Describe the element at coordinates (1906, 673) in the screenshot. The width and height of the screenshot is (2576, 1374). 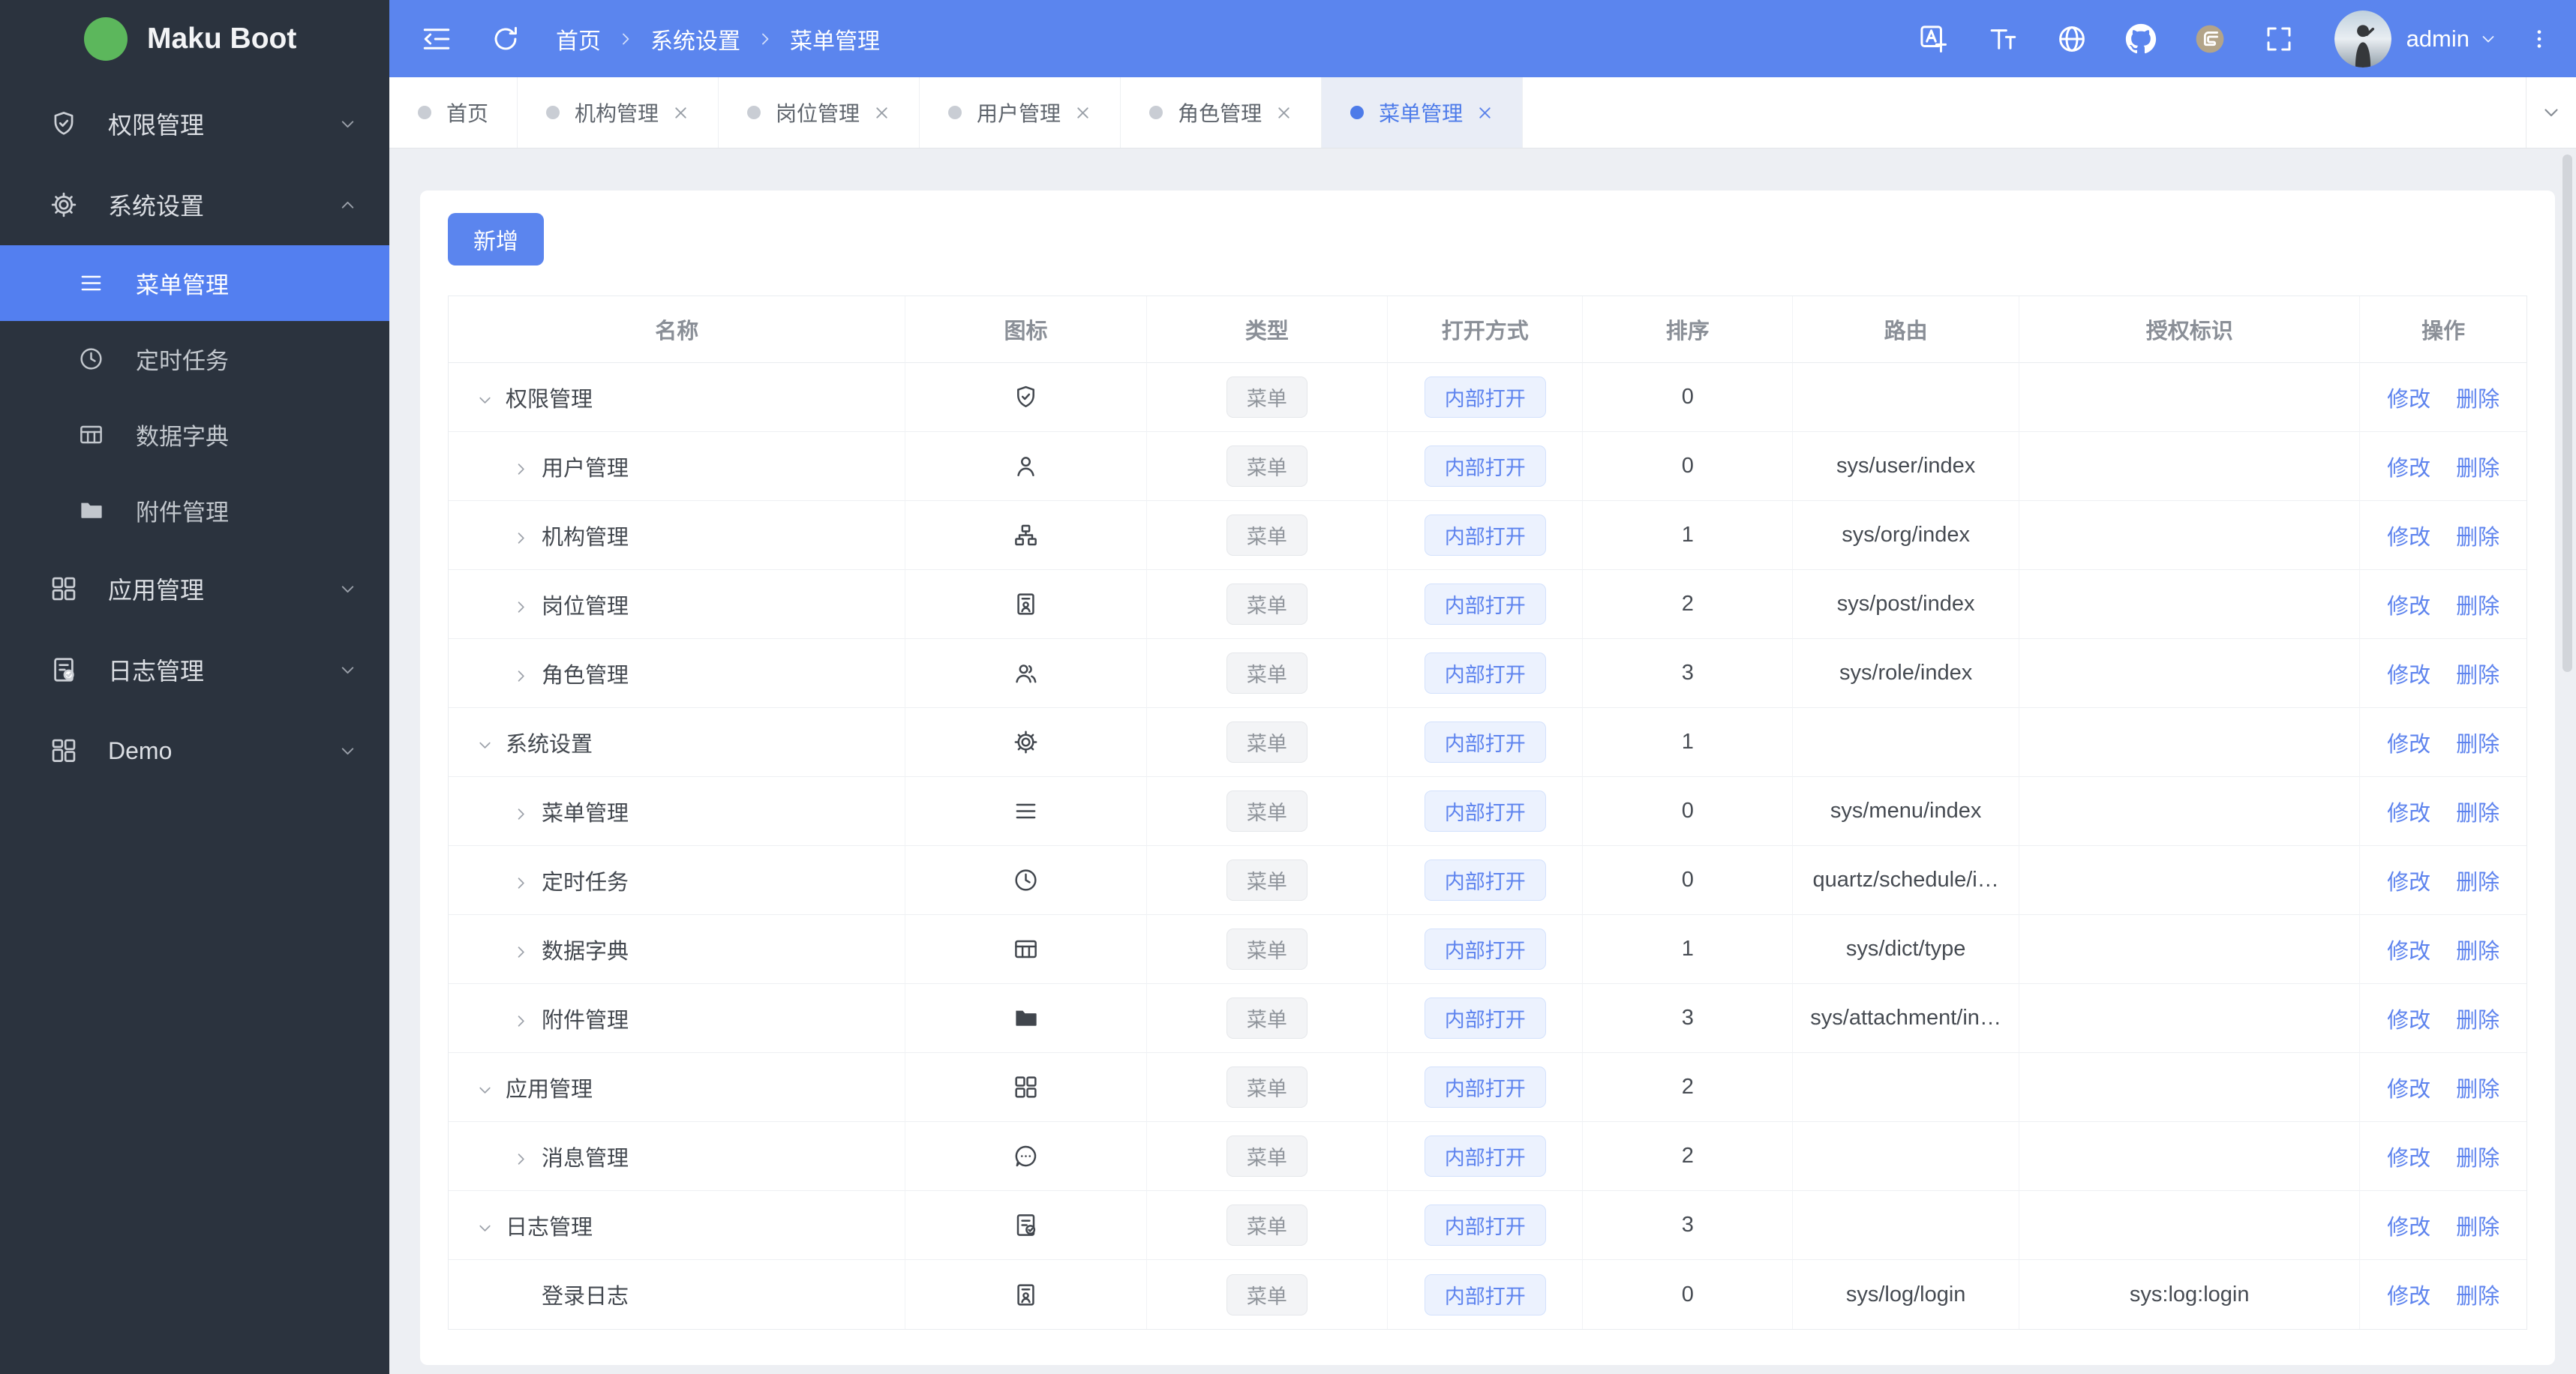
I see `route-value: sys/role/index` at that location.